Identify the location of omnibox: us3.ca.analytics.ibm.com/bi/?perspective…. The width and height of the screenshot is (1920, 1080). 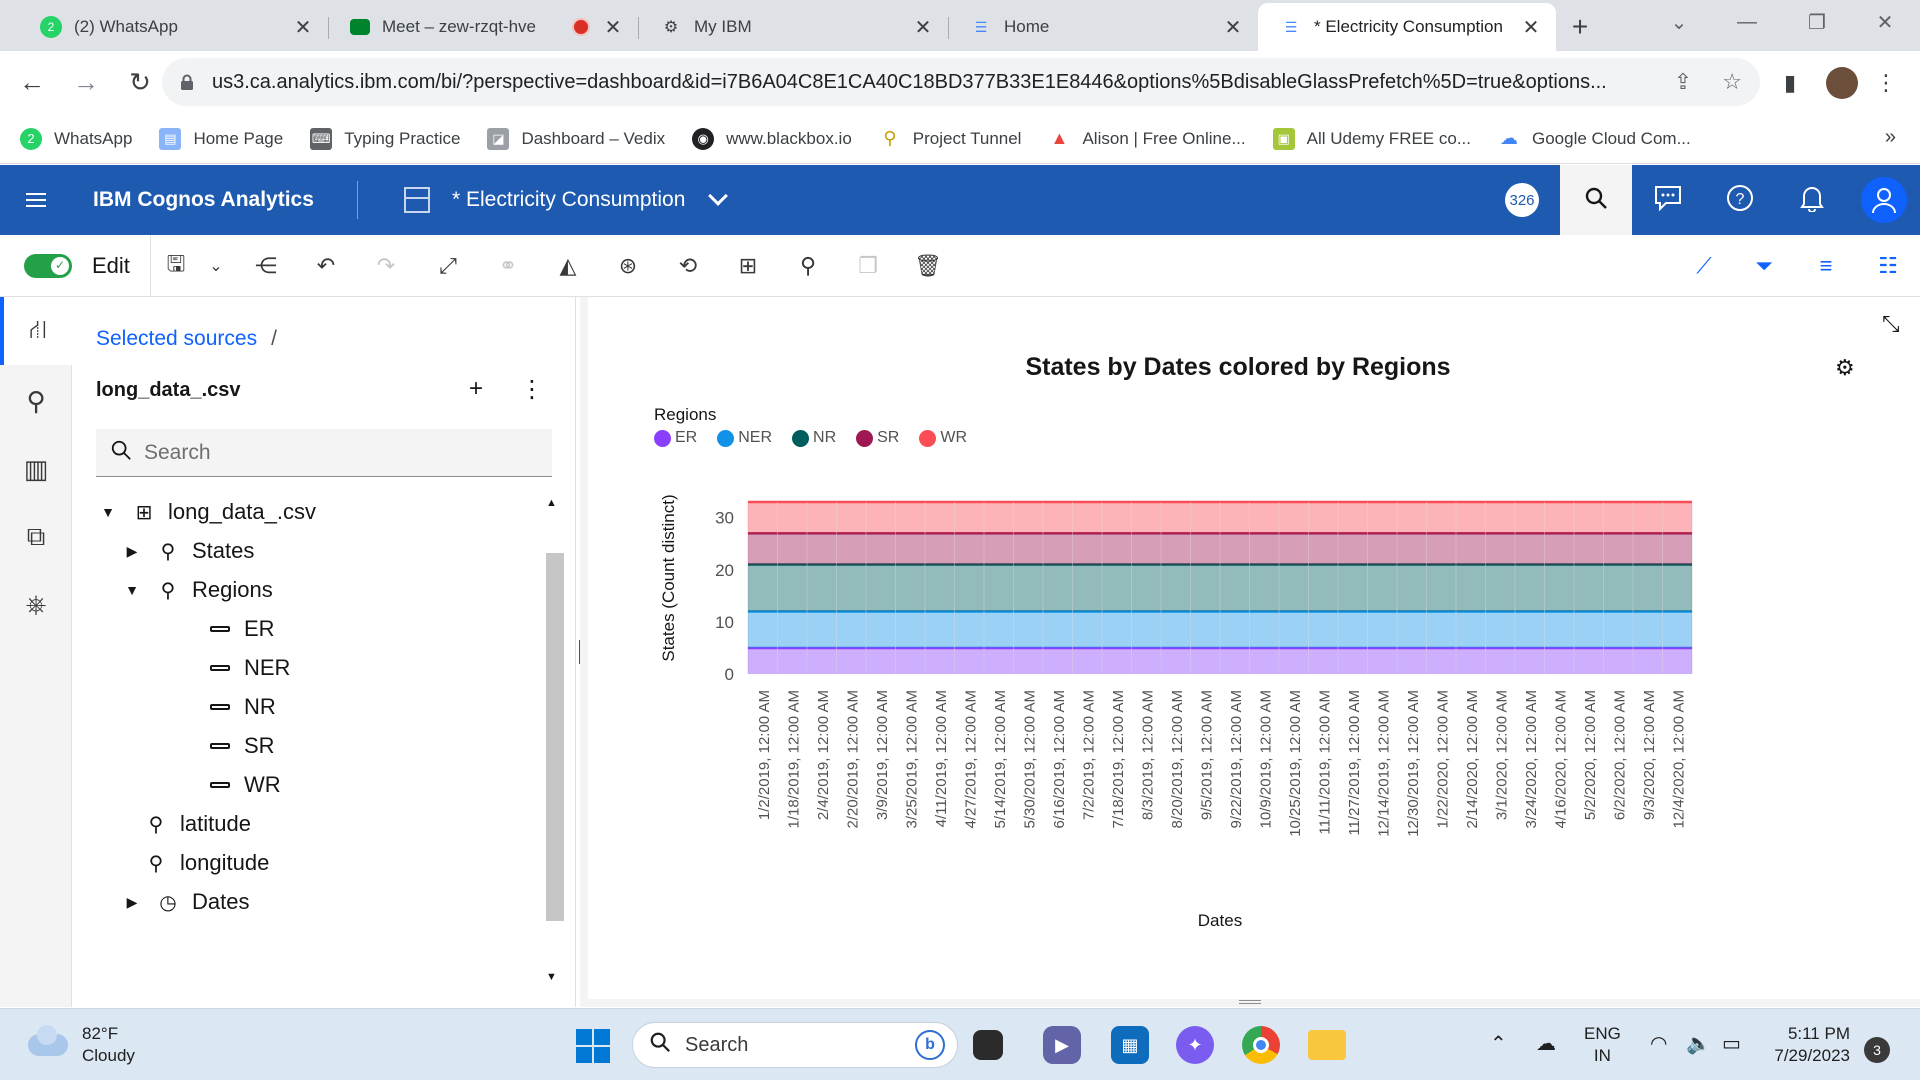
(961, 82).